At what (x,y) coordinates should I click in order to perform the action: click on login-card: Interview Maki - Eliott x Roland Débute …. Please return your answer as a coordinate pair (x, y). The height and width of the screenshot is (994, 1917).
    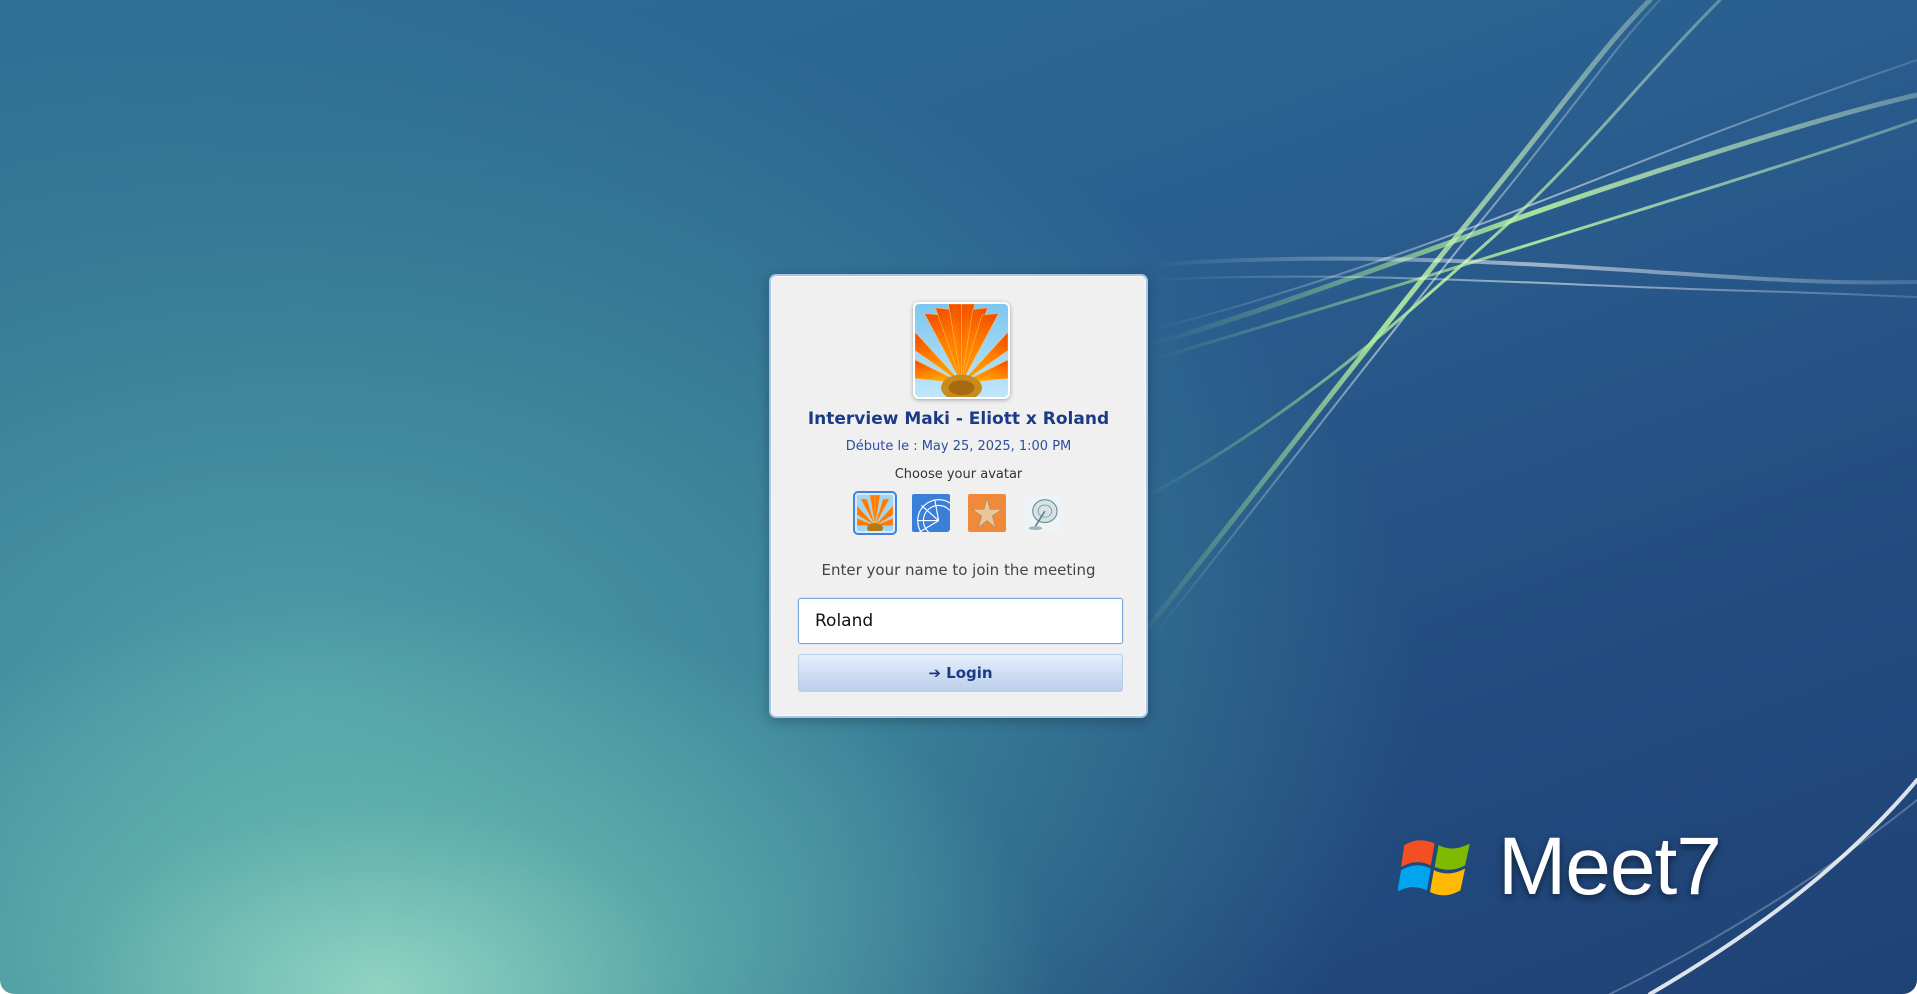
    Looking at the image, I should click on (958, 496).